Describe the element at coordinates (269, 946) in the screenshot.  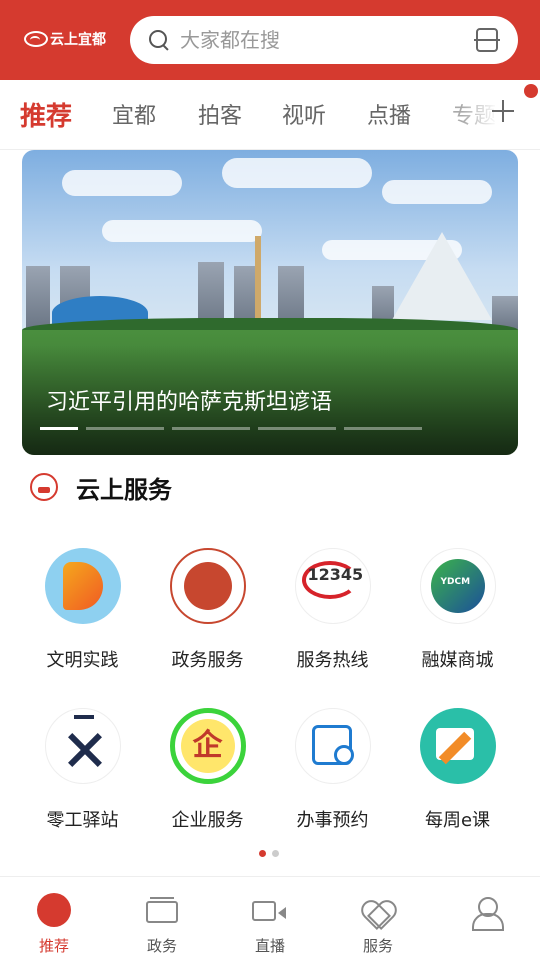
I see `nav-label: 直播` at that location.